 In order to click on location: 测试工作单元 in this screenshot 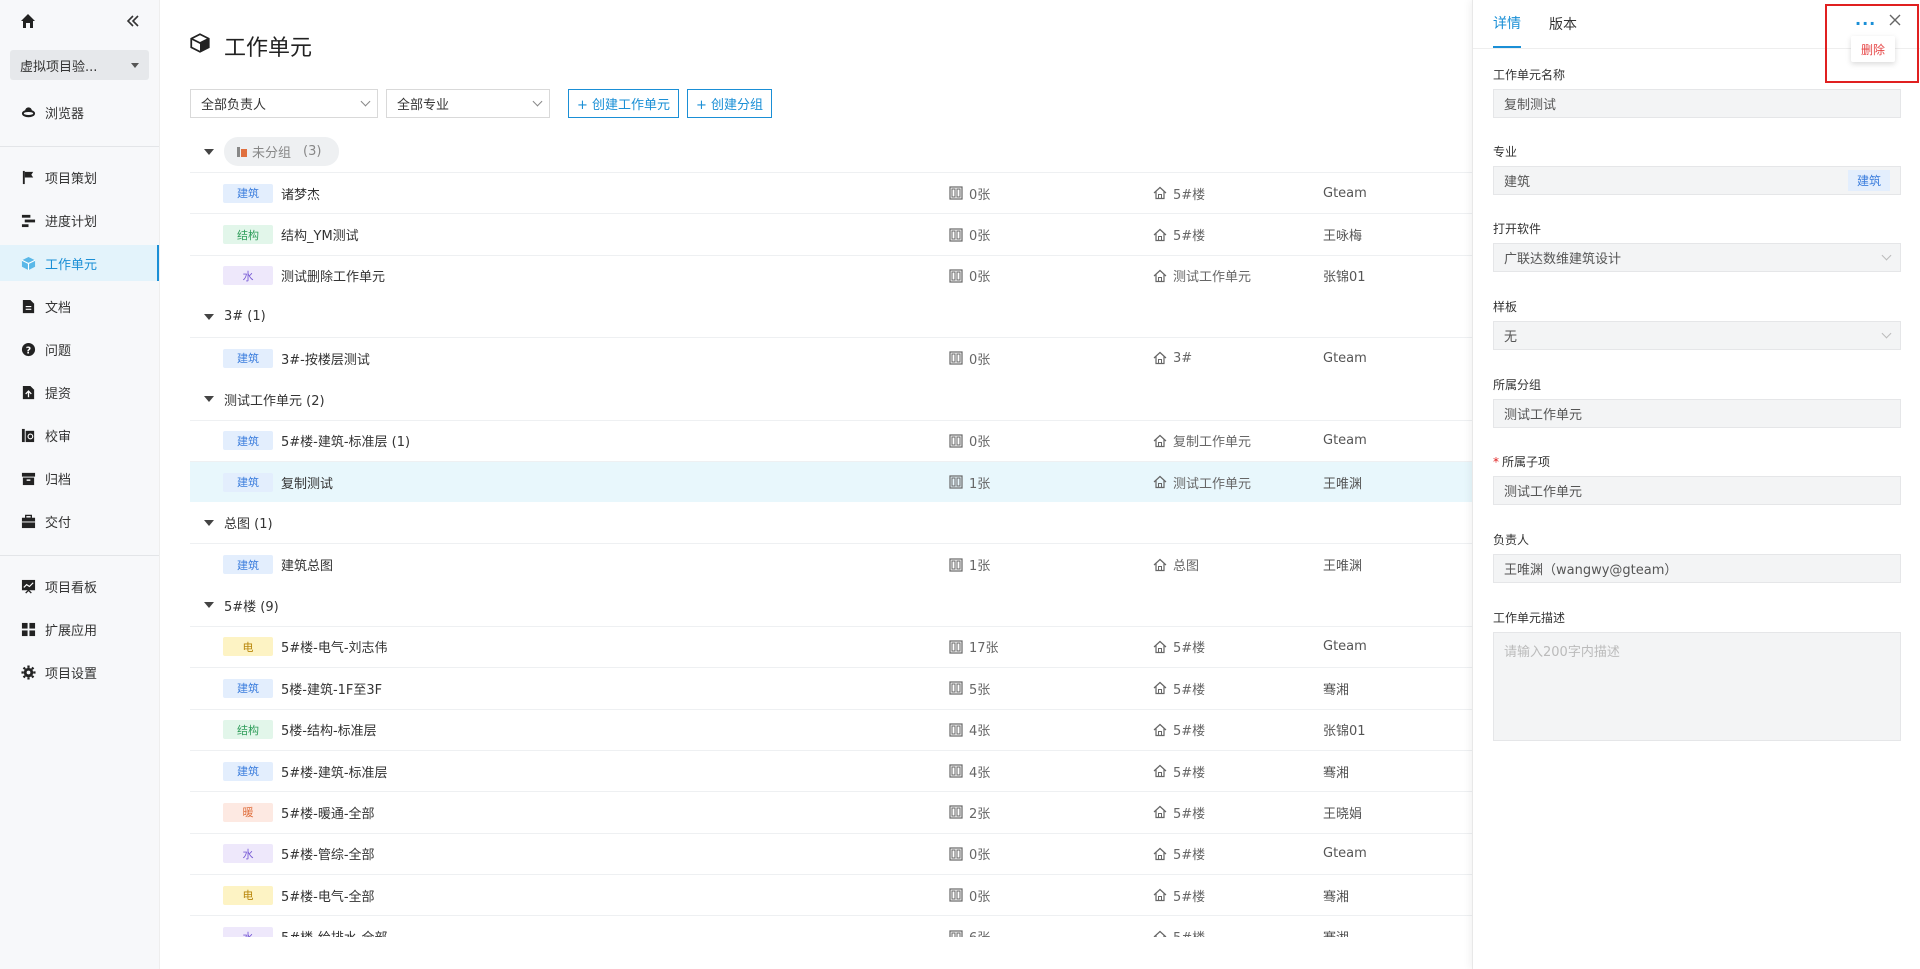, I will do `click(1238, 482)`.